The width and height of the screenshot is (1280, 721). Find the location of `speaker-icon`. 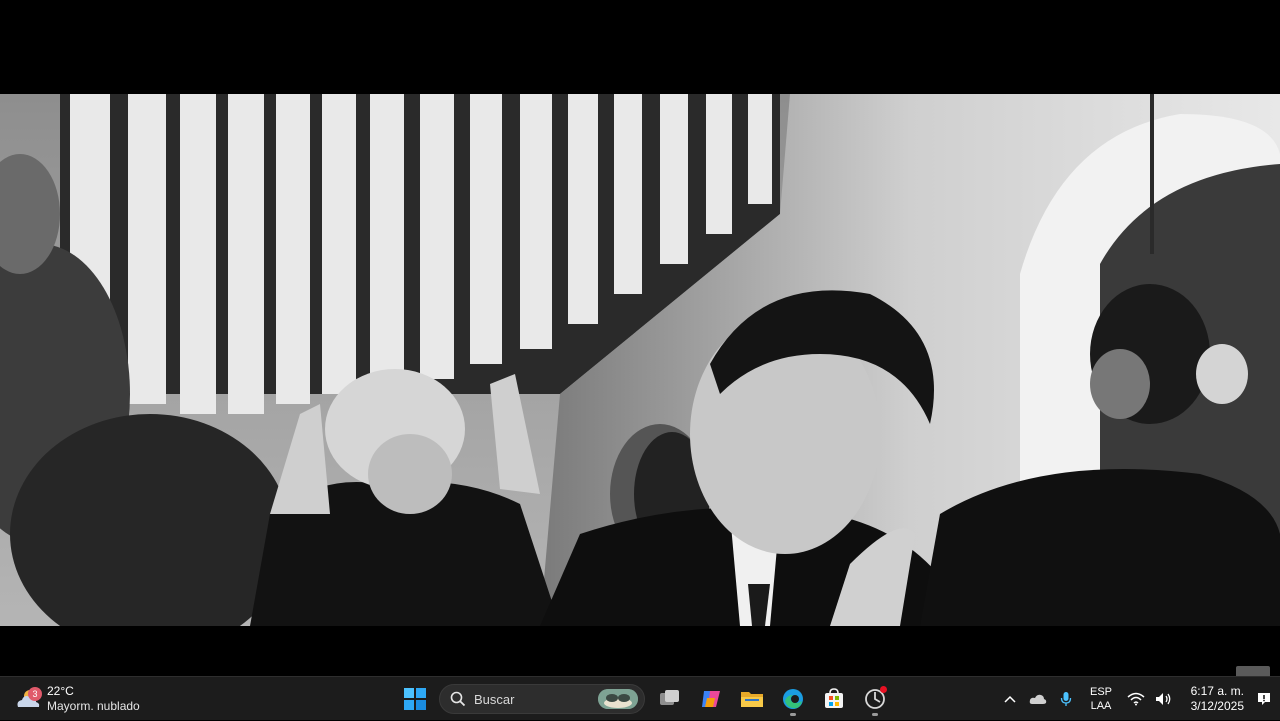

speaker-icon is located at coordinates (1163, 699).